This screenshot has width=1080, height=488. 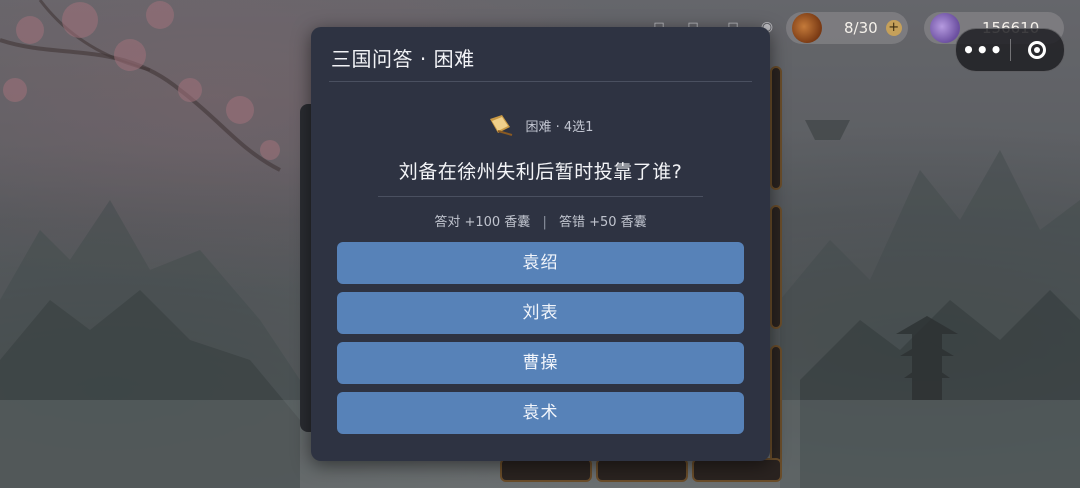 I want to click on reward-correct: 答对 +100 香囊, so click(x=482, y=222).